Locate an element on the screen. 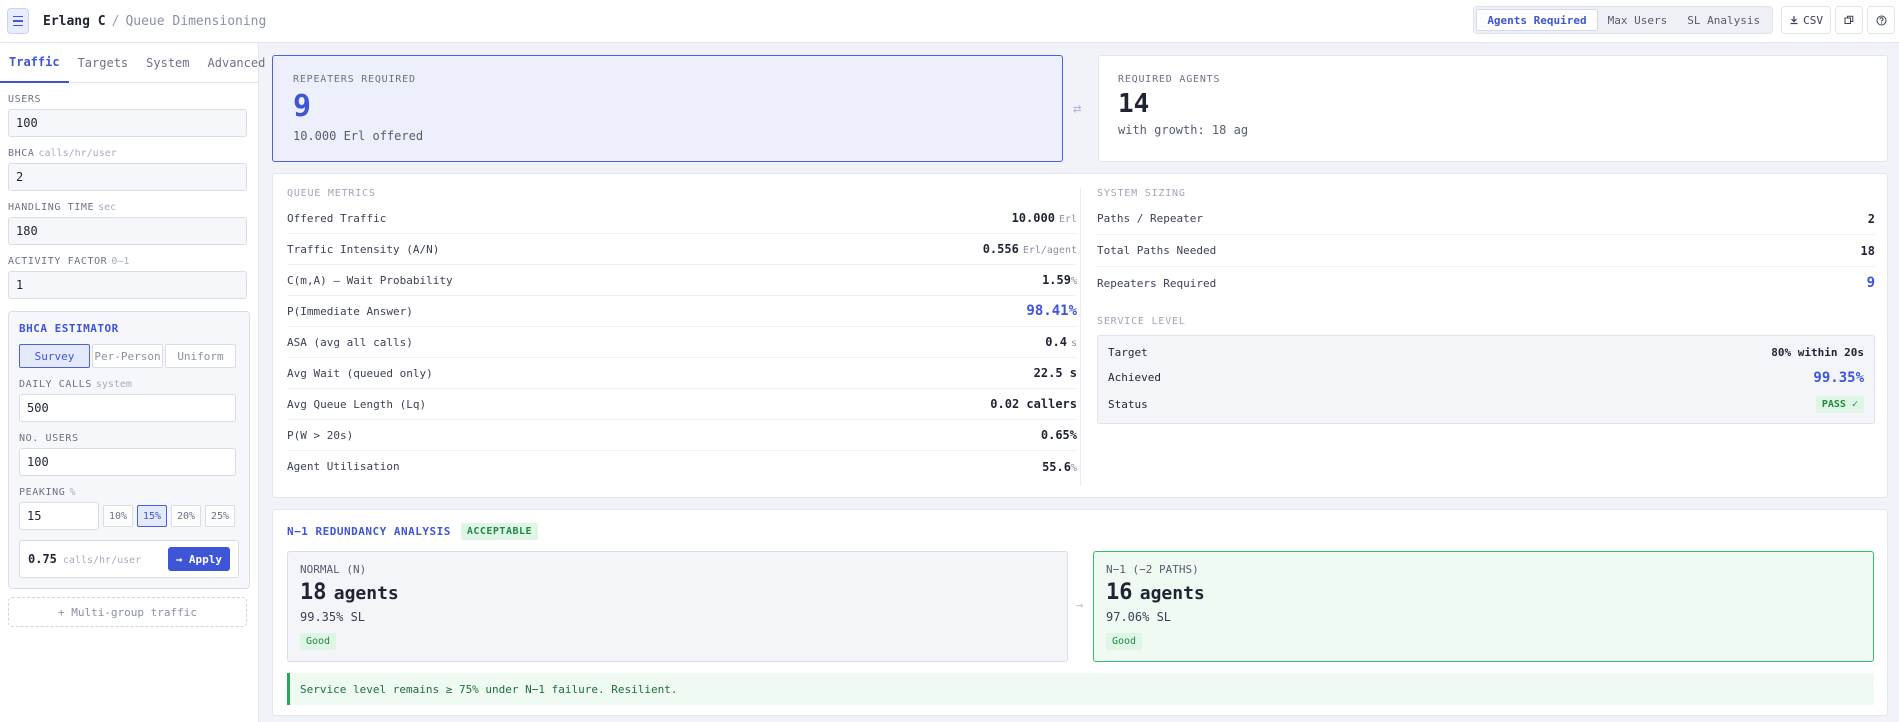 The height and width of the screenshot is (722, 1899). metric-value-group: 0.65% is located at coordinates (1059, 435).